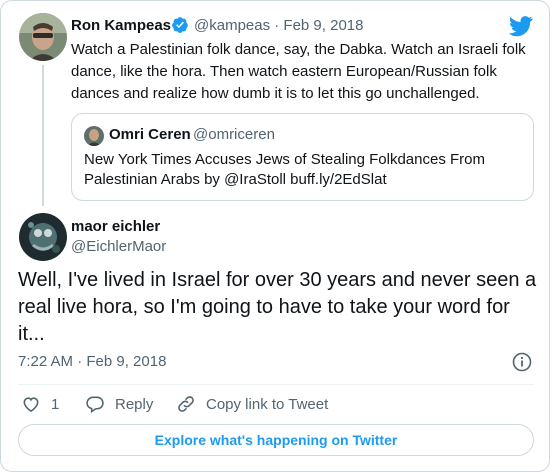  I want to click on avatar-ron-kampeas, so click(43, 37).